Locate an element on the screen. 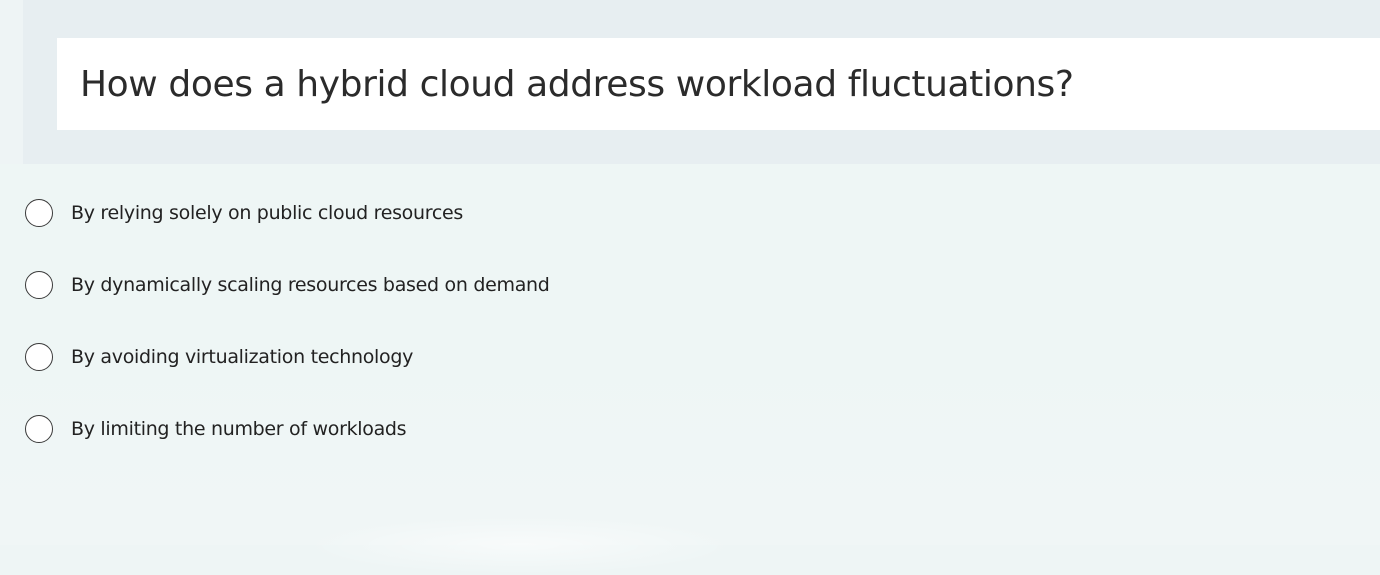  answer-option-4: By limiting the number of workloads is located at coordinates (216, 429).